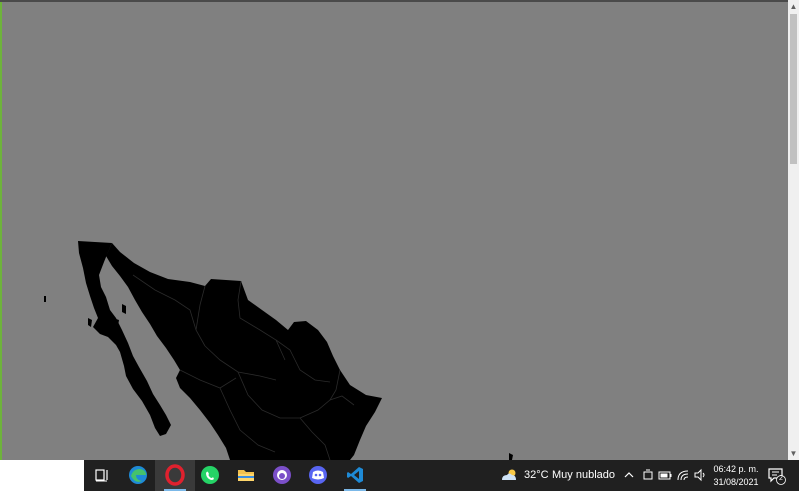  Describe the element at coordinates (648, 475) in the screenshot. I see `meet-now-icon` at that location.